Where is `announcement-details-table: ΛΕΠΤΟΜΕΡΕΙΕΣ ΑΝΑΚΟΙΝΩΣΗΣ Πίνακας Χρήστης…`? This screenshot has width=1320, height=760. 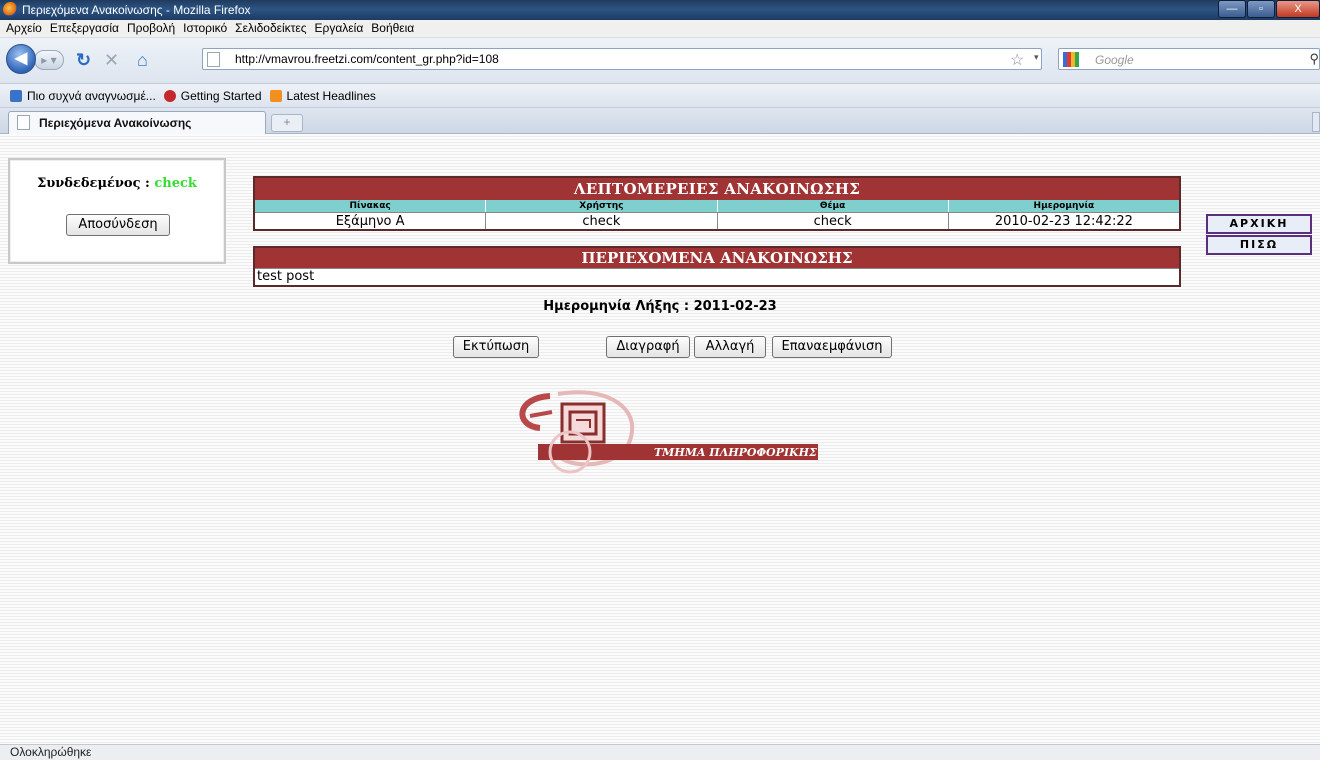 announcement-details-table: ΛΕΠΤΟΜΕΡΕΙΕΣ ΑΝΑΚΟΙΝΩΣΗΣ Πίνακας Χρήστης… is located at coordinates (717, 203).